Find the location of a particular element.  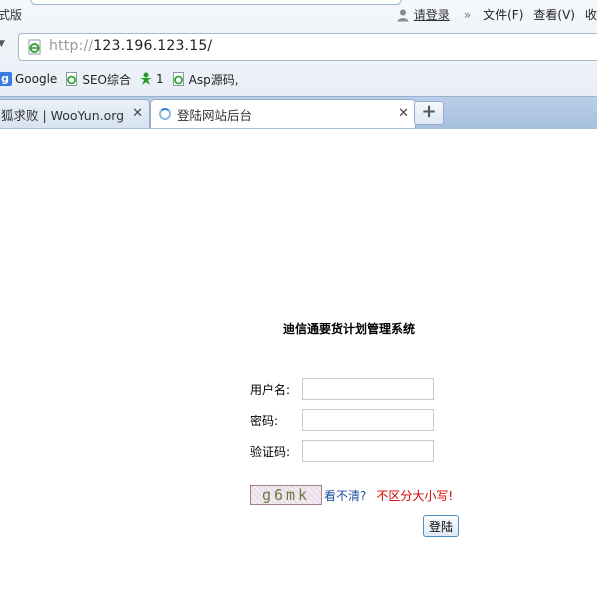

favorite-google: g Google is located at coordinates (28, 79).